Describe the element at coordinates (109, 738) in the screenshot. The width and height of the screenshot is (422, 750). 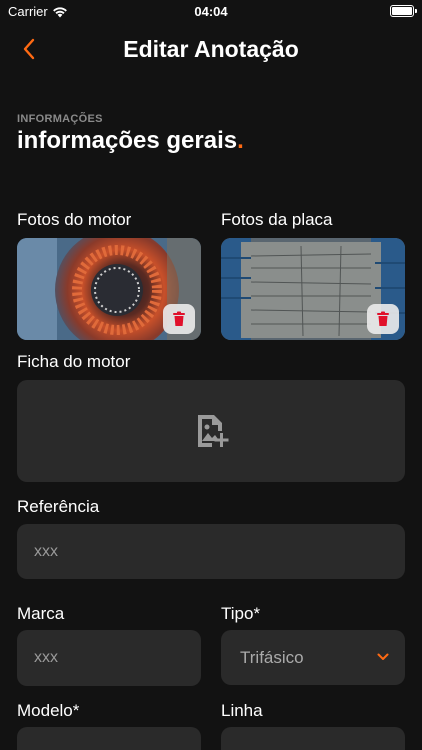
I see `modelo-input` at that location.